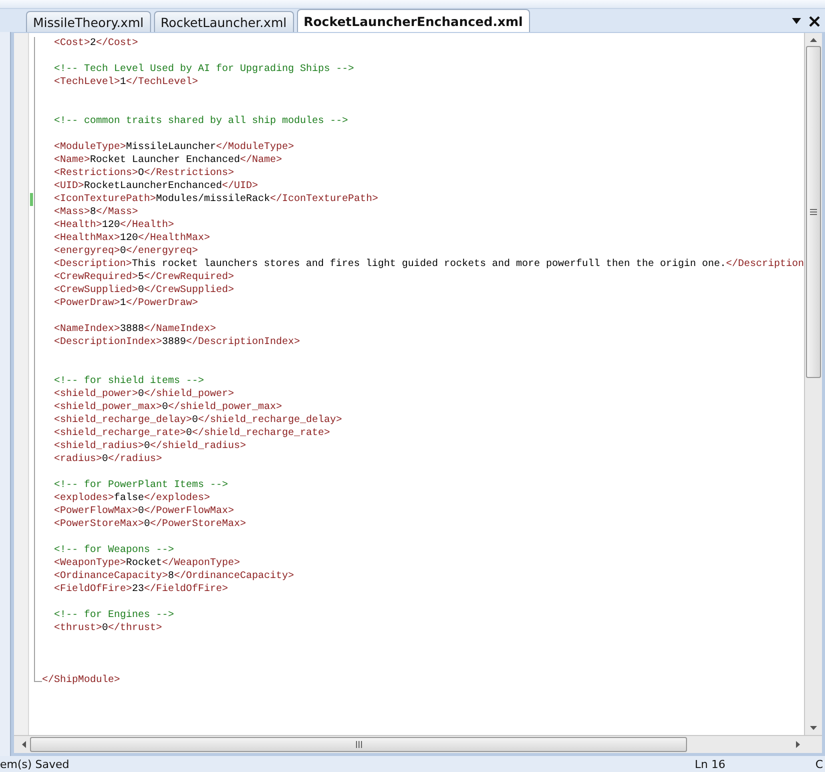  Describe the element at coordinates (144, 290) in the screenshot. I see `code-line: <CrewSupplied>0</CrewSupplied>` at that location.